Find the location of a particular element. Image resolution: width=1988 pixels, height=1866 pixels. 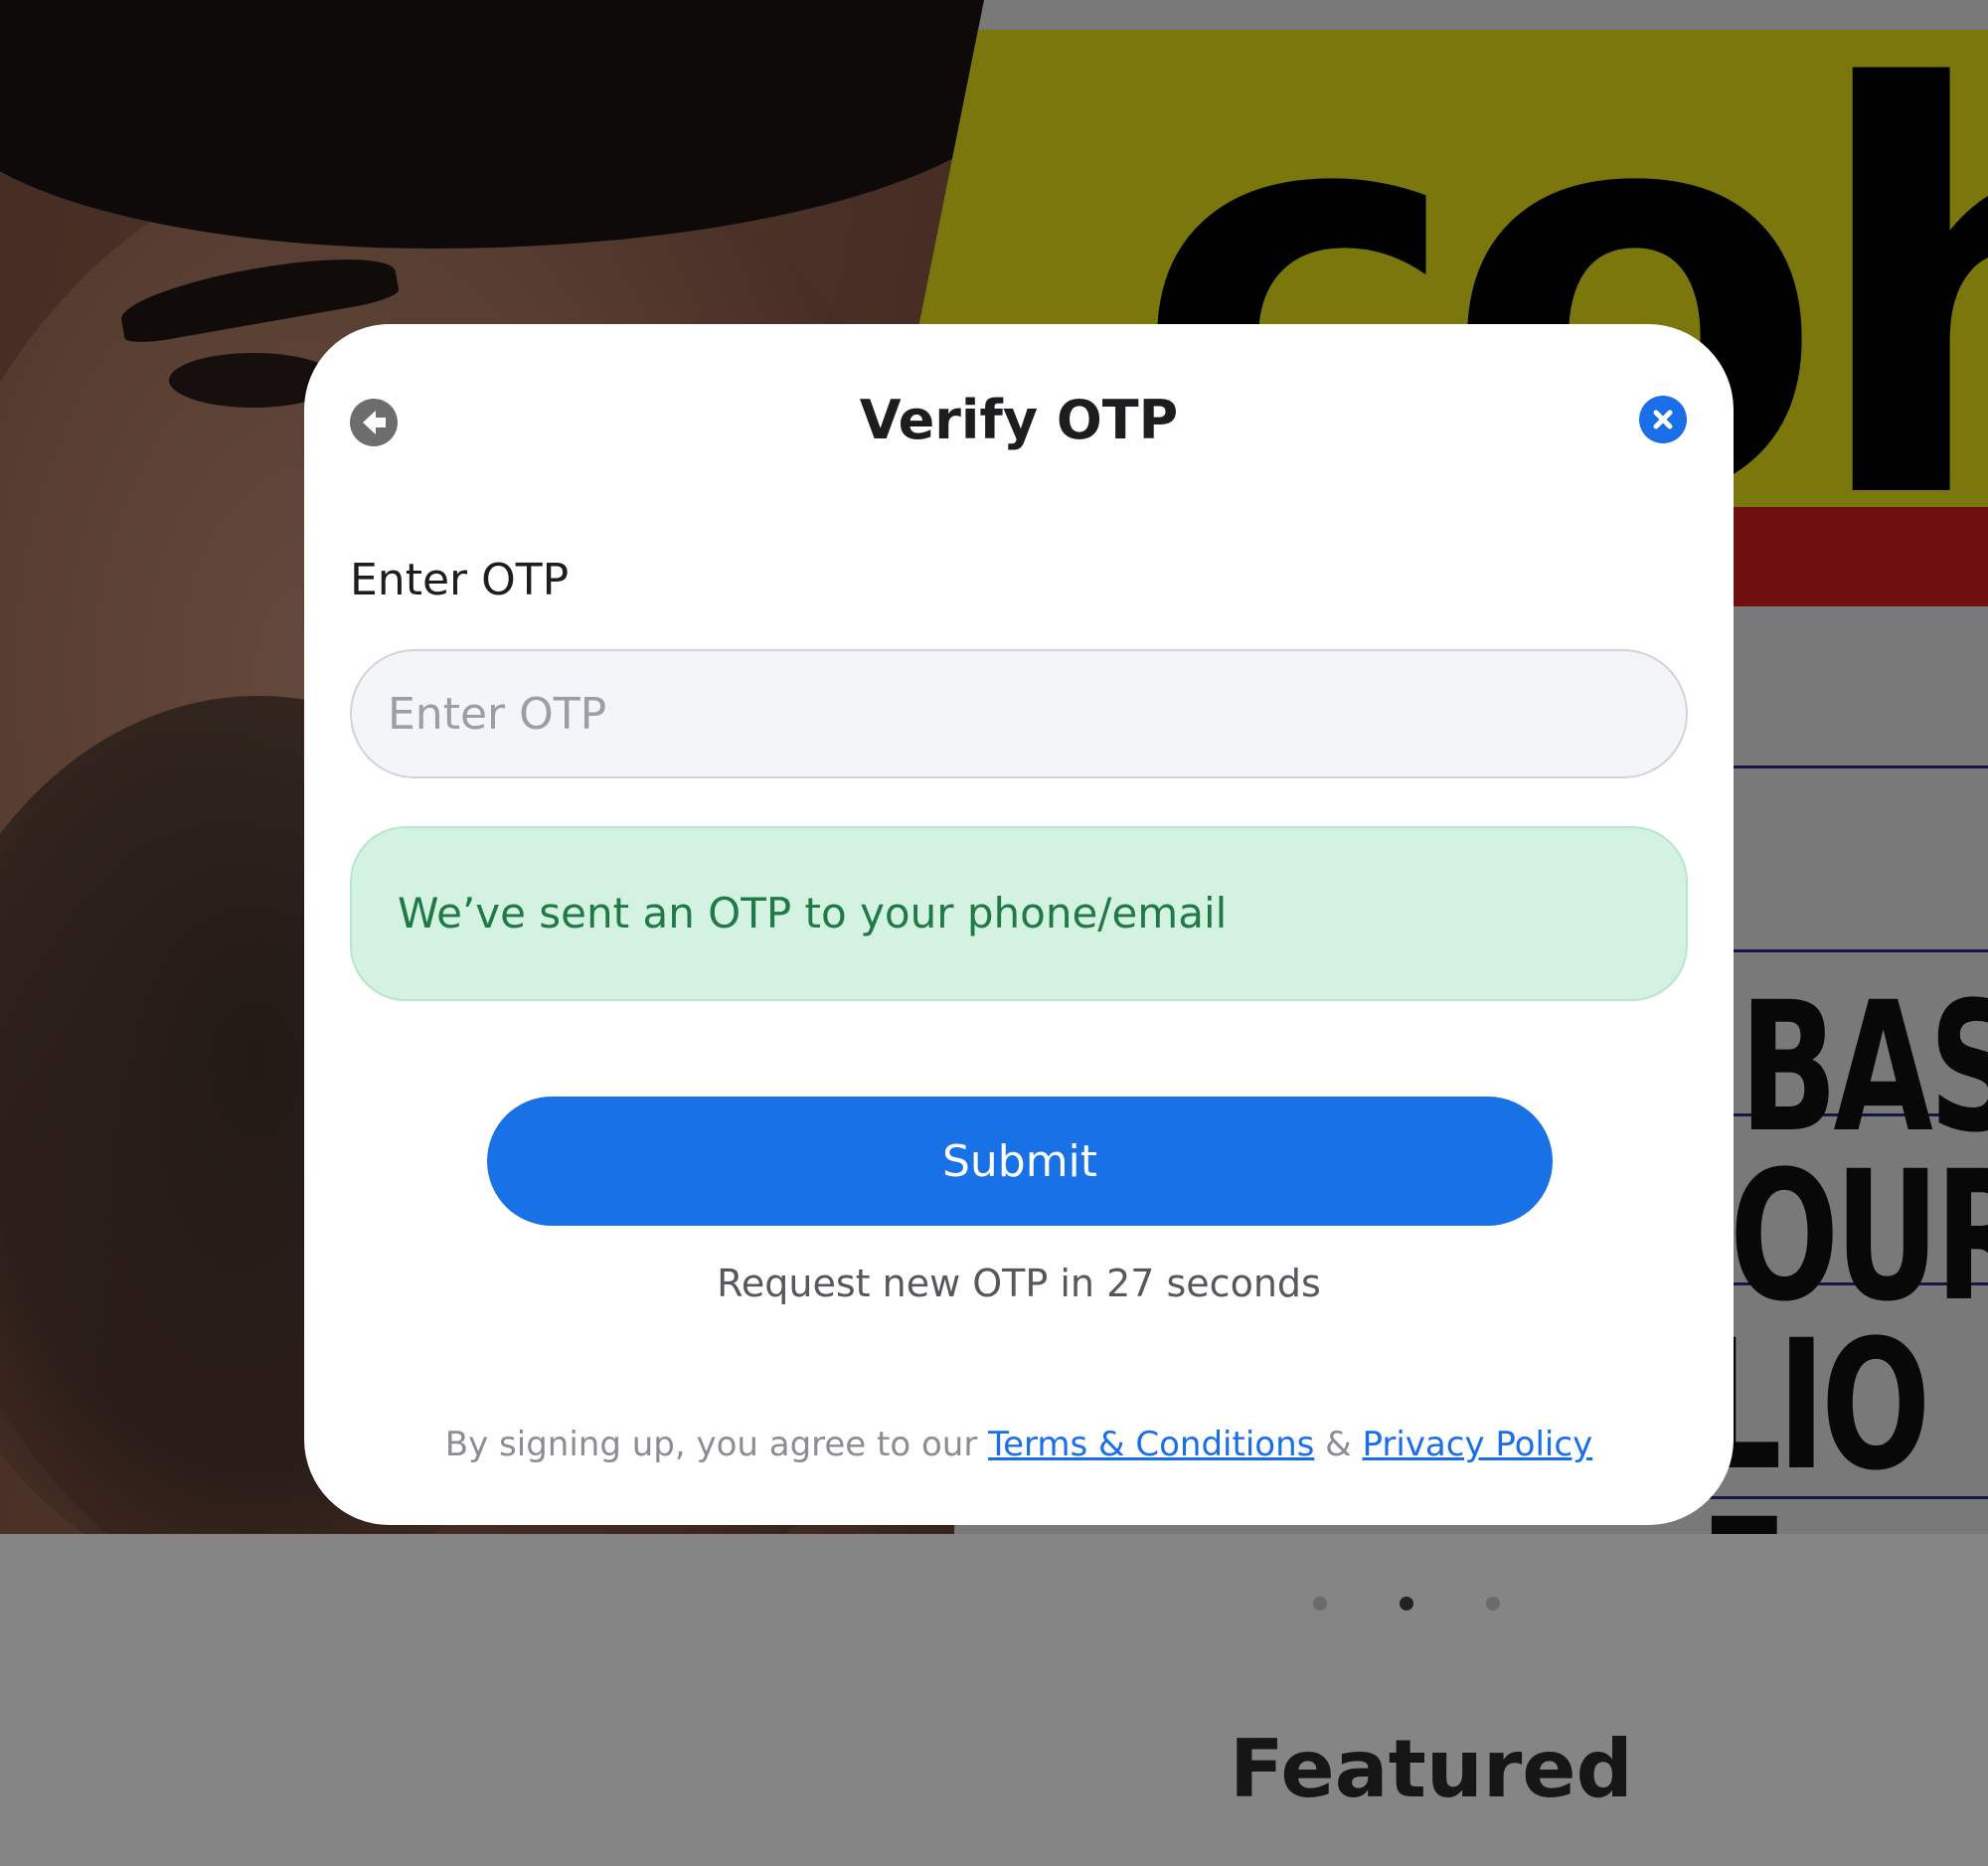

legal-prefix: By signing up, you agree to our is located at coordinates (711, 1444).